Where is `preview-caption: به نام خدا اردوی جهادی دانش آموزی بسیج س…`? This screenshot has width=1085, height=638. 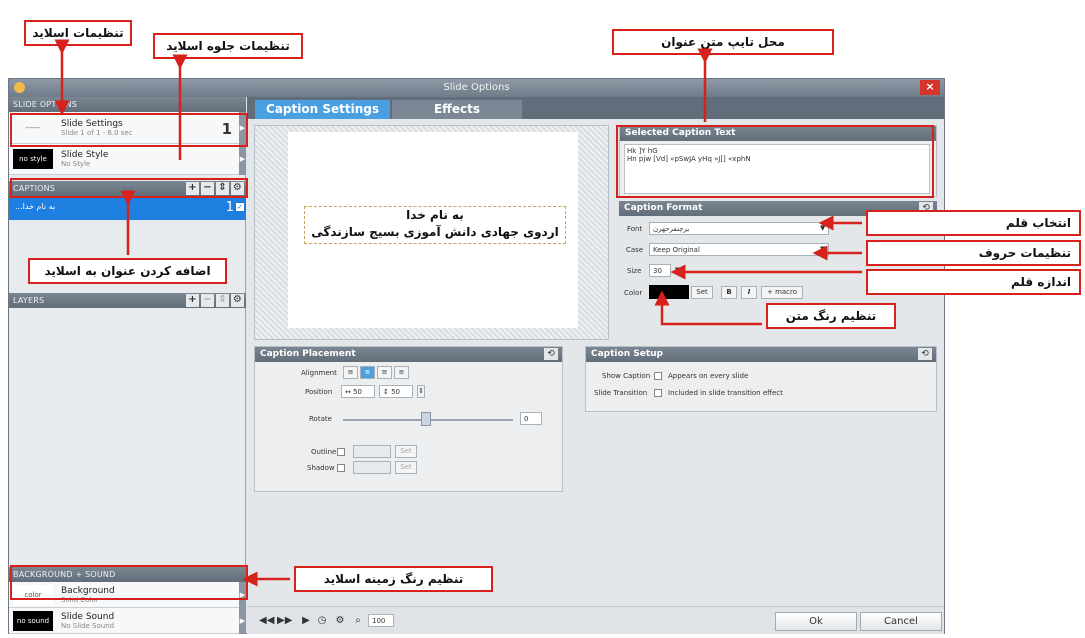
preview-caption: به نام خدا اردوی جهادی دانش آموزی بسیج س… is located at coordinates (435, 225).